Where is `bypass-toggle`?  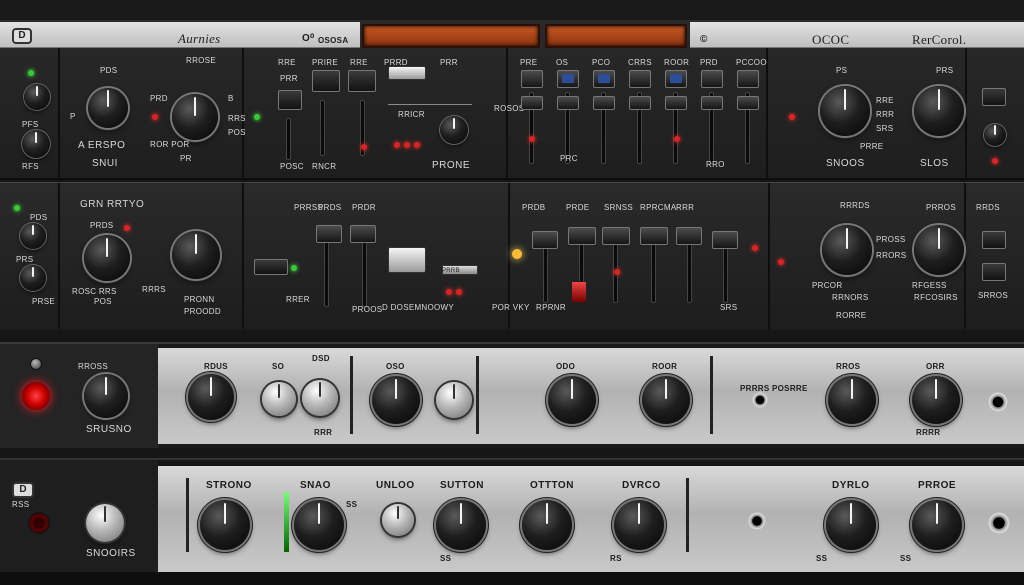
bypass-toggle is located at coordinates (407, 73).